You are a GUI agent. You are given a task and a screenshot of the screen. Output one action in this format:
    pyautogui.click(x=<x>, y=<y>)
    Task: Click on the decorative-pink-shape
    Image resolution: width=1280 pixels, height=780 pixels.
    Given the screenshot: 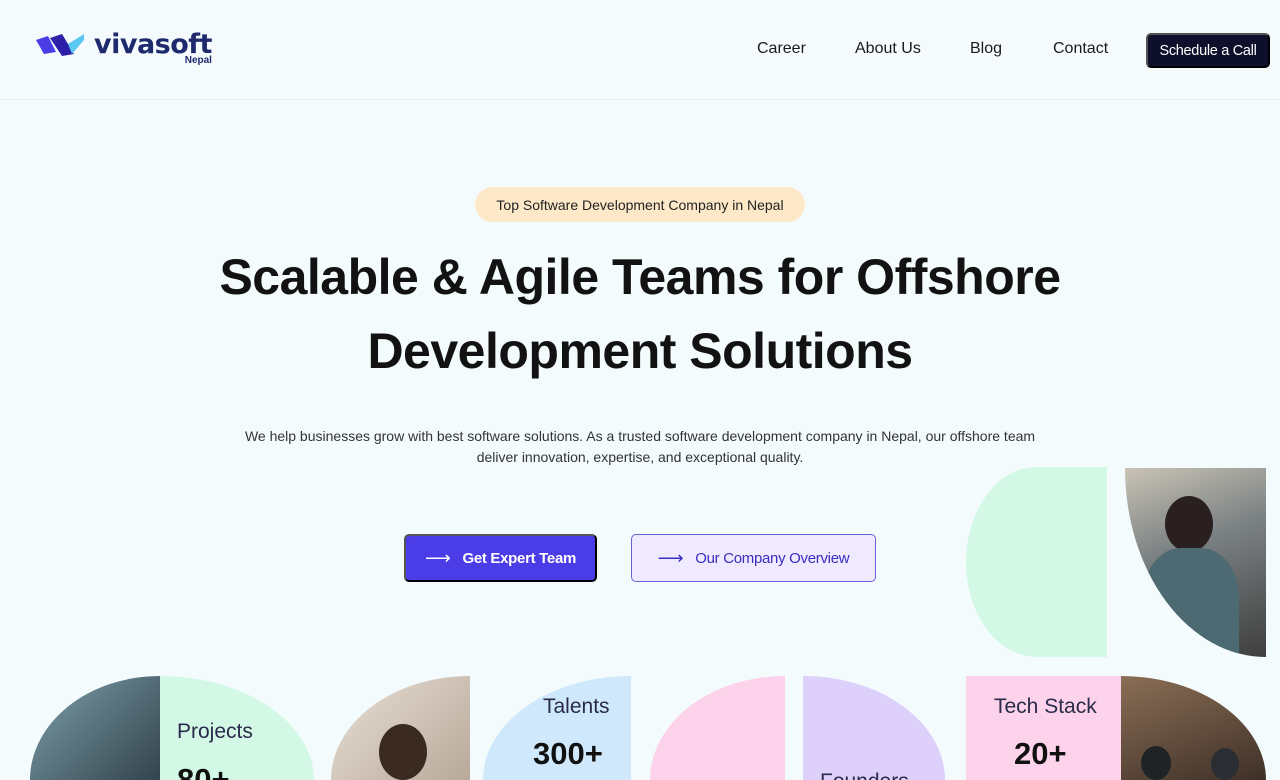 What is the action you would take?
    pyautogui.click(x=717, y=728)
    